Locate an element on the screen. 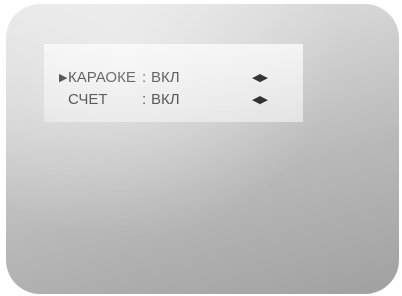  menu-item-score: СЧЕТ : ВКЛ ◀▶ is located at coordinates (173, 100).